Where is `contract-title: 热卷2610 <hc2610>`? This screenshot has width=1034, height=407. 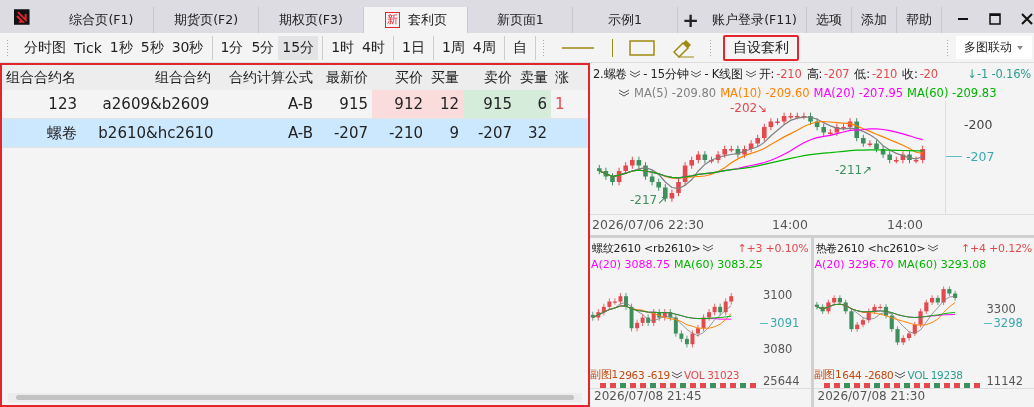 contract-title: 热卷2610 <hc2610> is located at coordinates (870, 248).